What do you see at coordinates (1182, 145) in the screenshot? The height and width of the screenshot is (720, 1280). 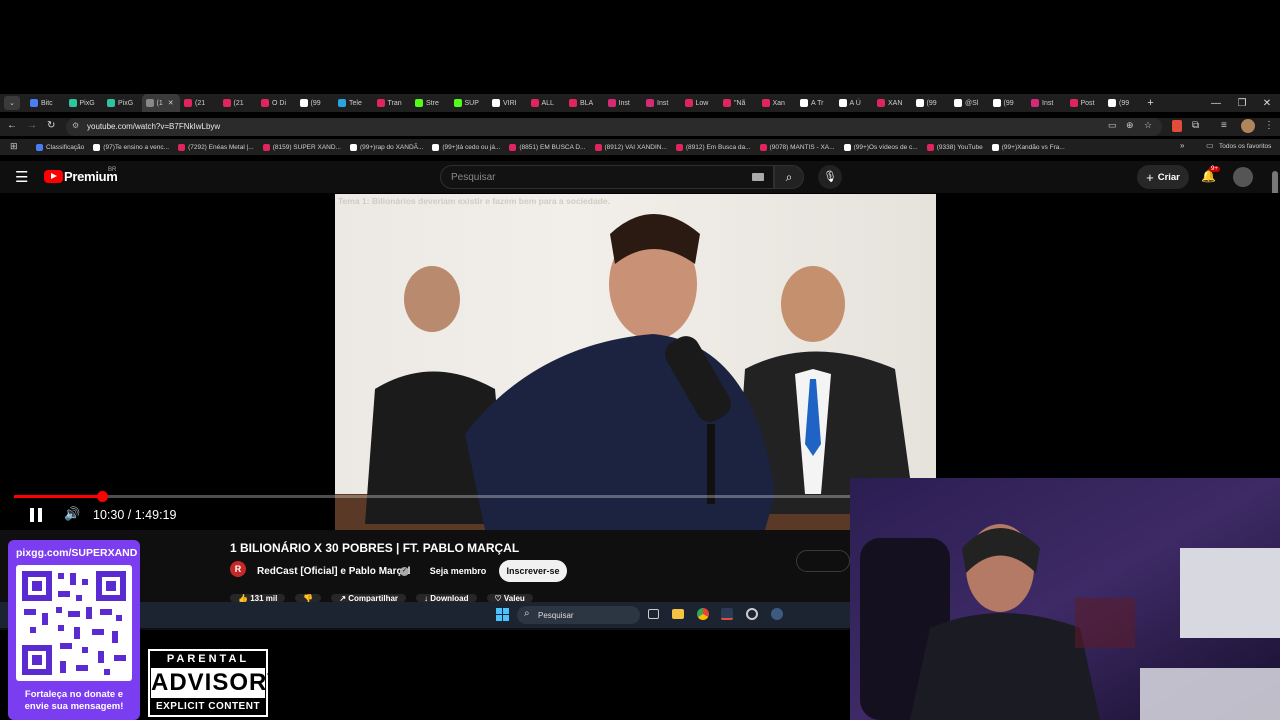 I see `more-bookmarks-icon: »` at bounding box center [1182, 145].